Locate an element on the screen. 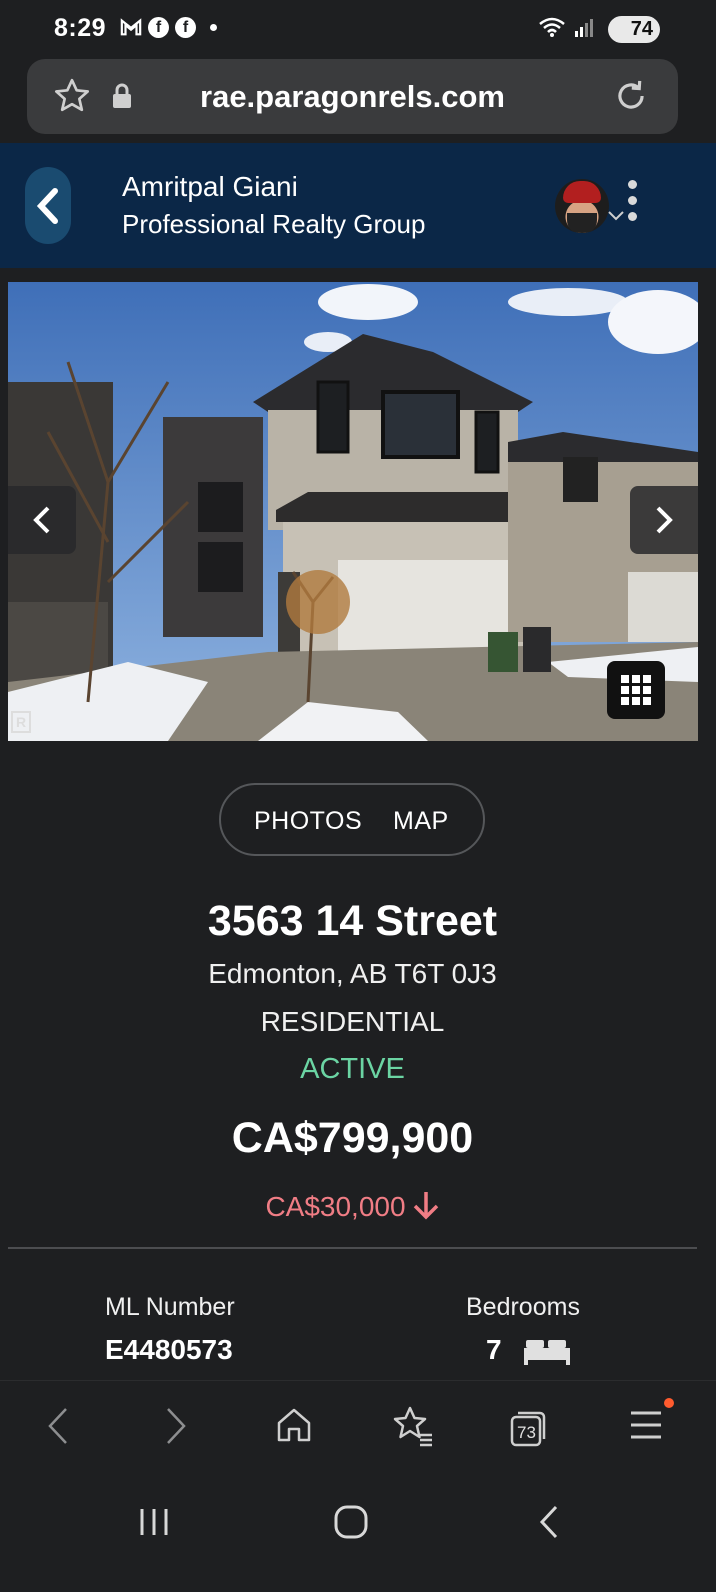  ml-number-label: ML Number is located at coordinates (170, 1307).